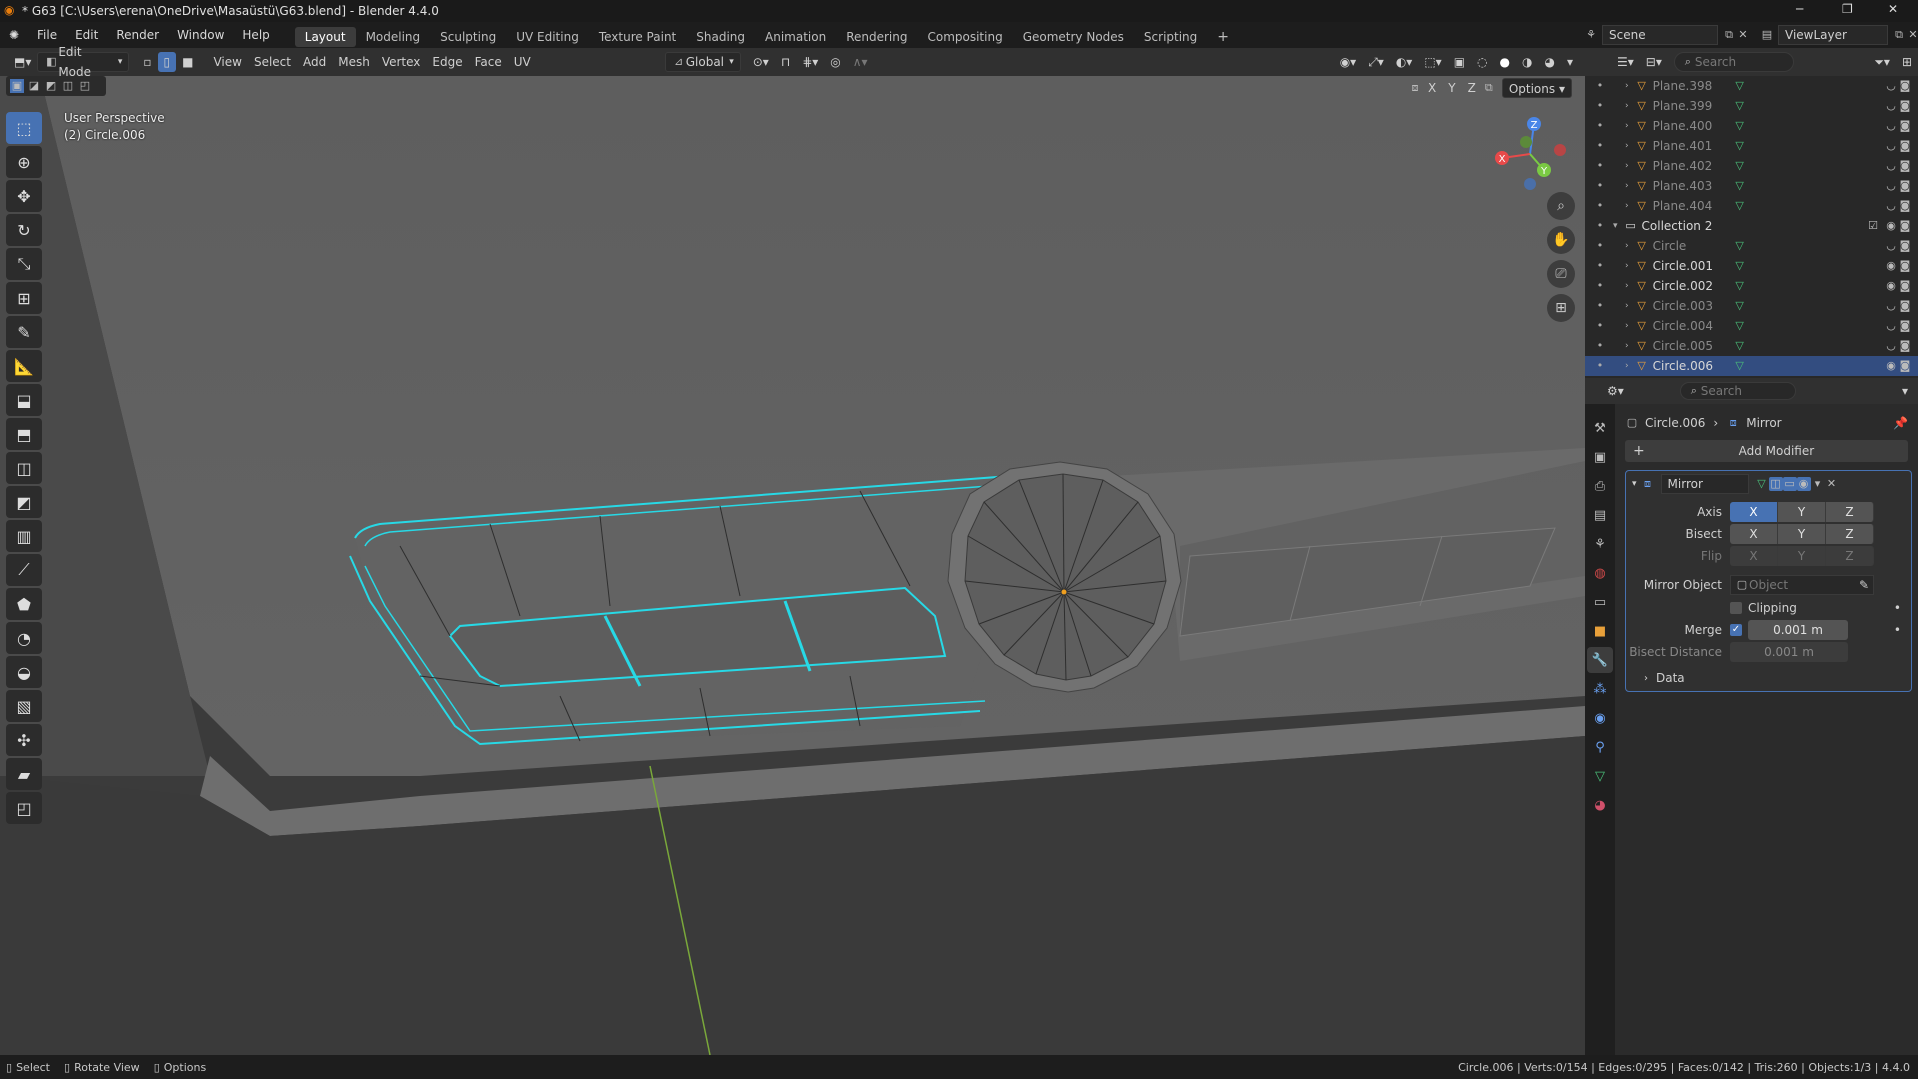 The height and width of the screenshot is (1079, 1918). Describe the element at coordinates (1505, 62) in the screenshot. I see `solid-shading-icon: ●` at that location.